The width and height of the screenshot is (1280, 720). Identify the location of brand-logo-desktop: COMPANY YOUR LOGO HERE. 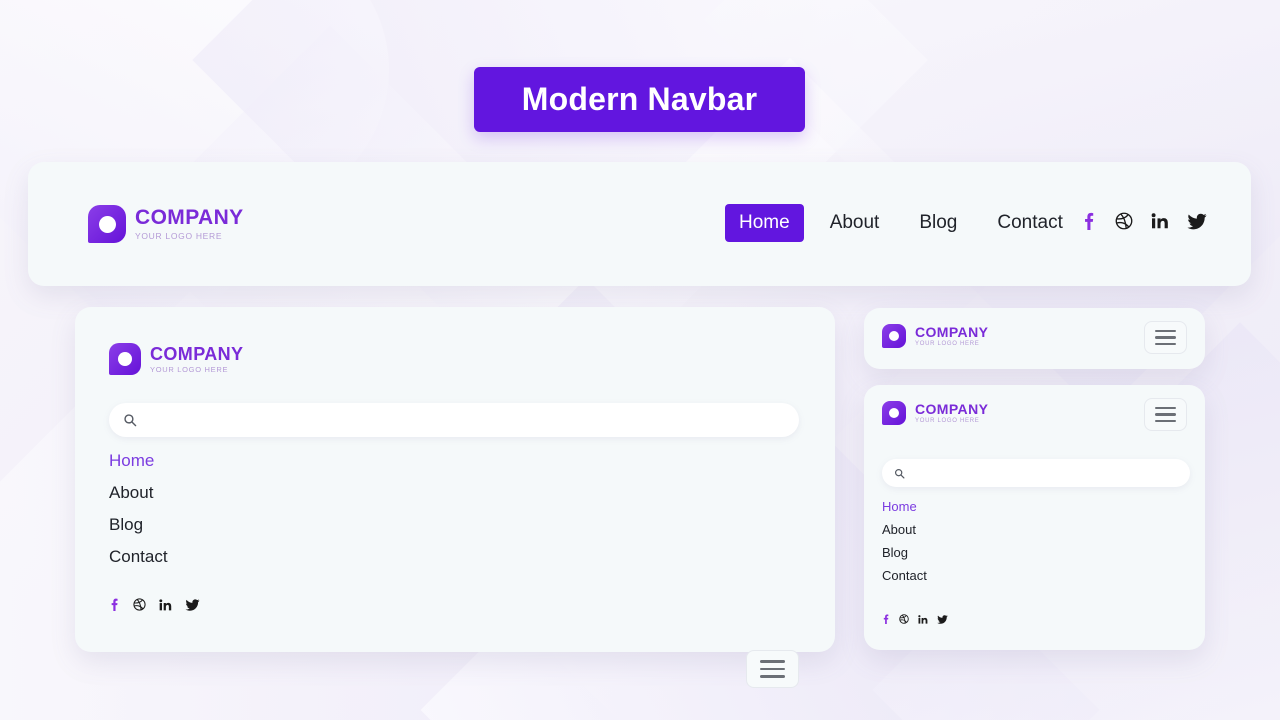
(166, 224).